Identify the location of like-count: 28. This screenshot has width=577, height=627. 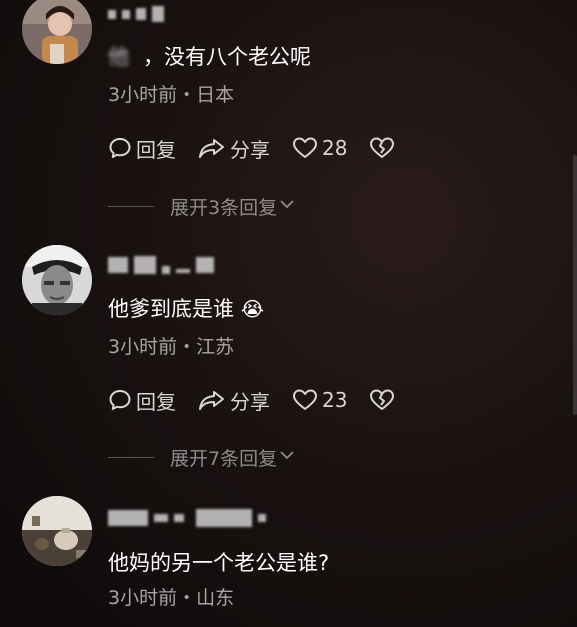
(335, 148).